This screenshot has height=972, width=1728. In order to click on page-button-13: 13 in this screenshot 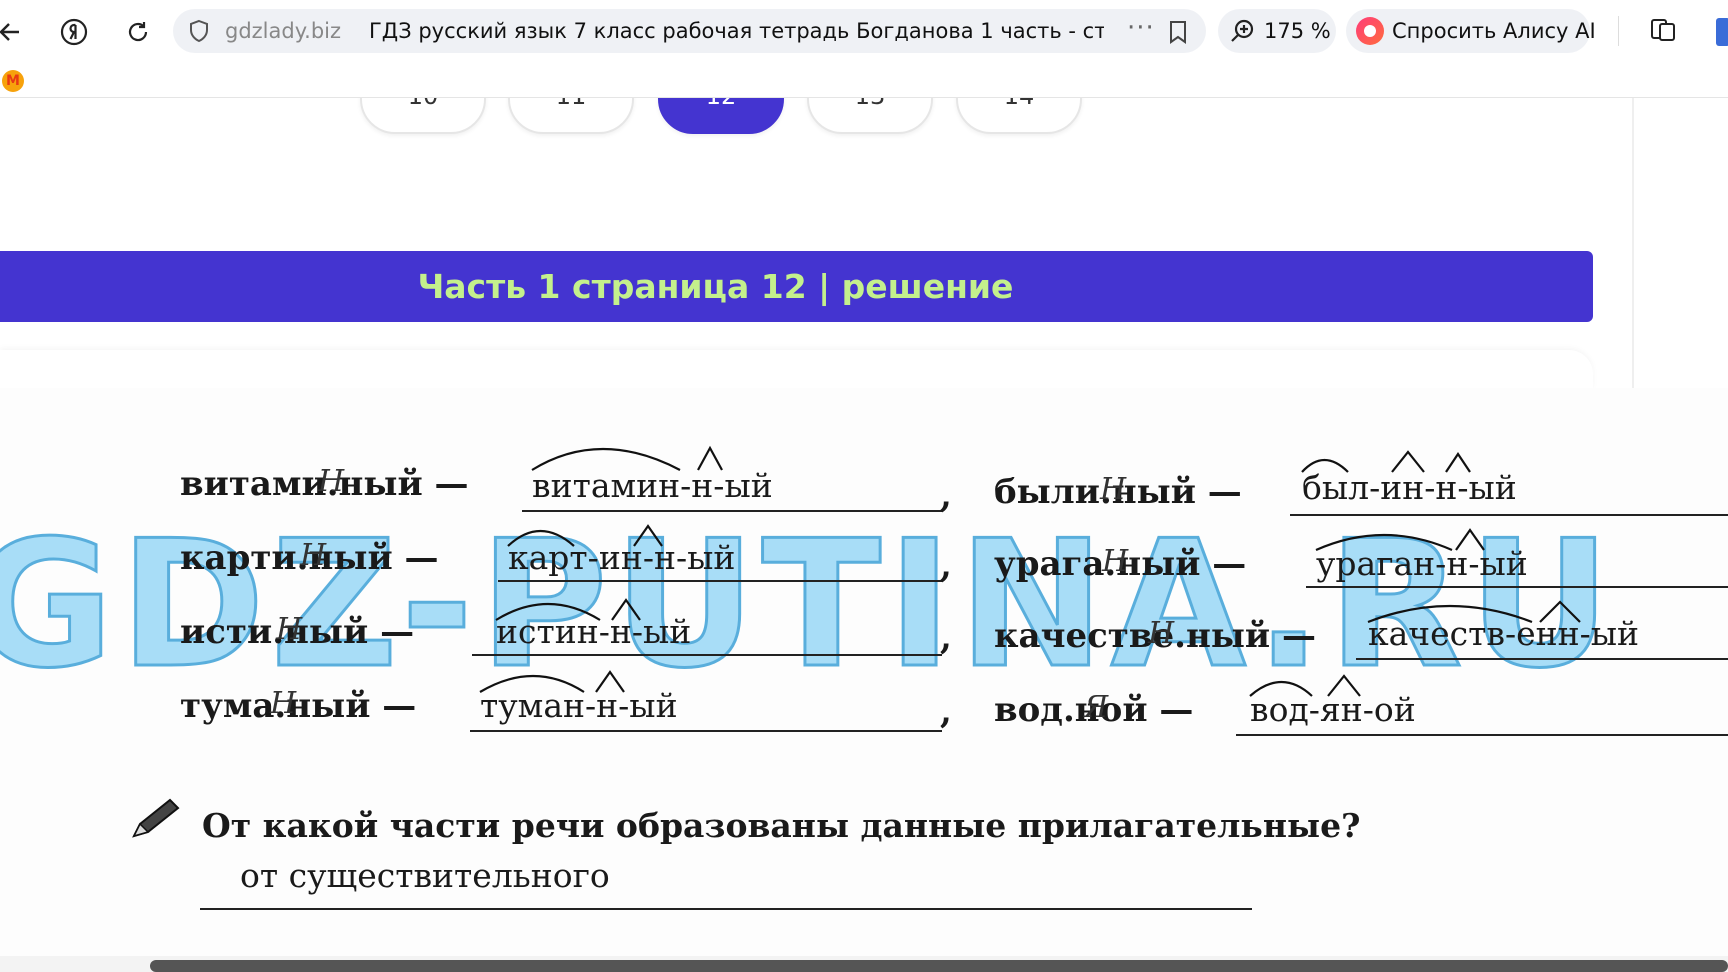, I will do `click(870, 116)`.